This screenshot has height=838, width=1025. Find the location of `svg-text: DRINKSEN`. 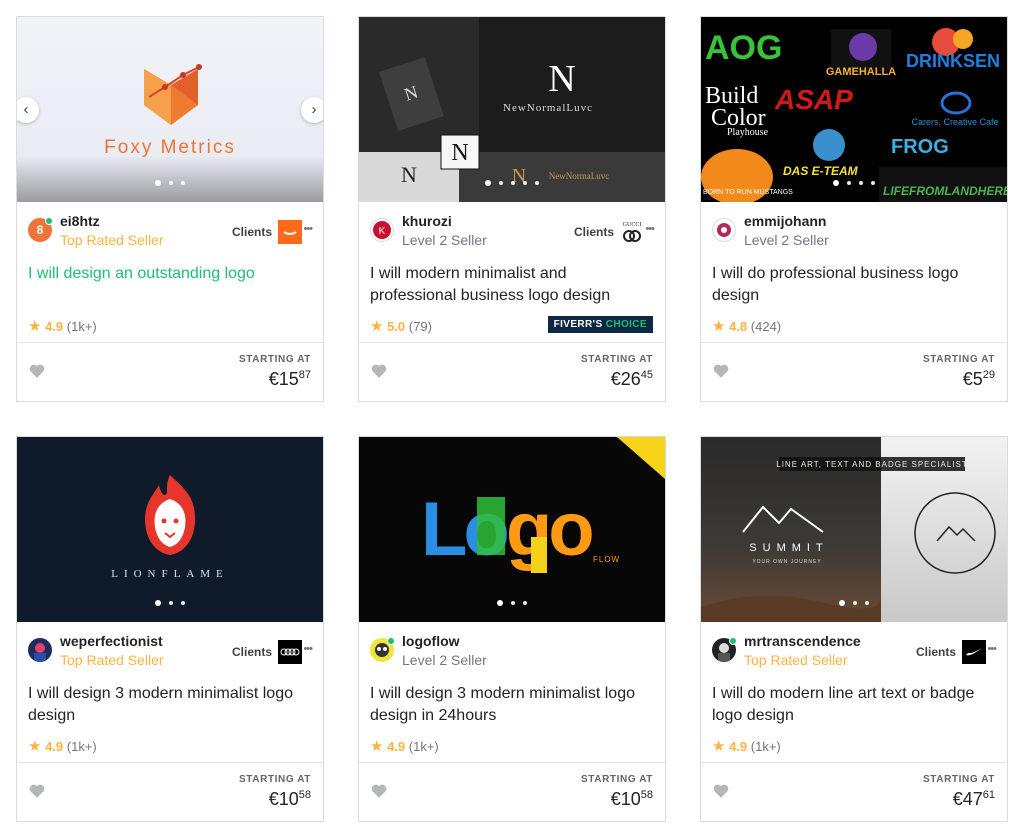

svg-text: DRINKSEN is located at coordinates (953, 61).